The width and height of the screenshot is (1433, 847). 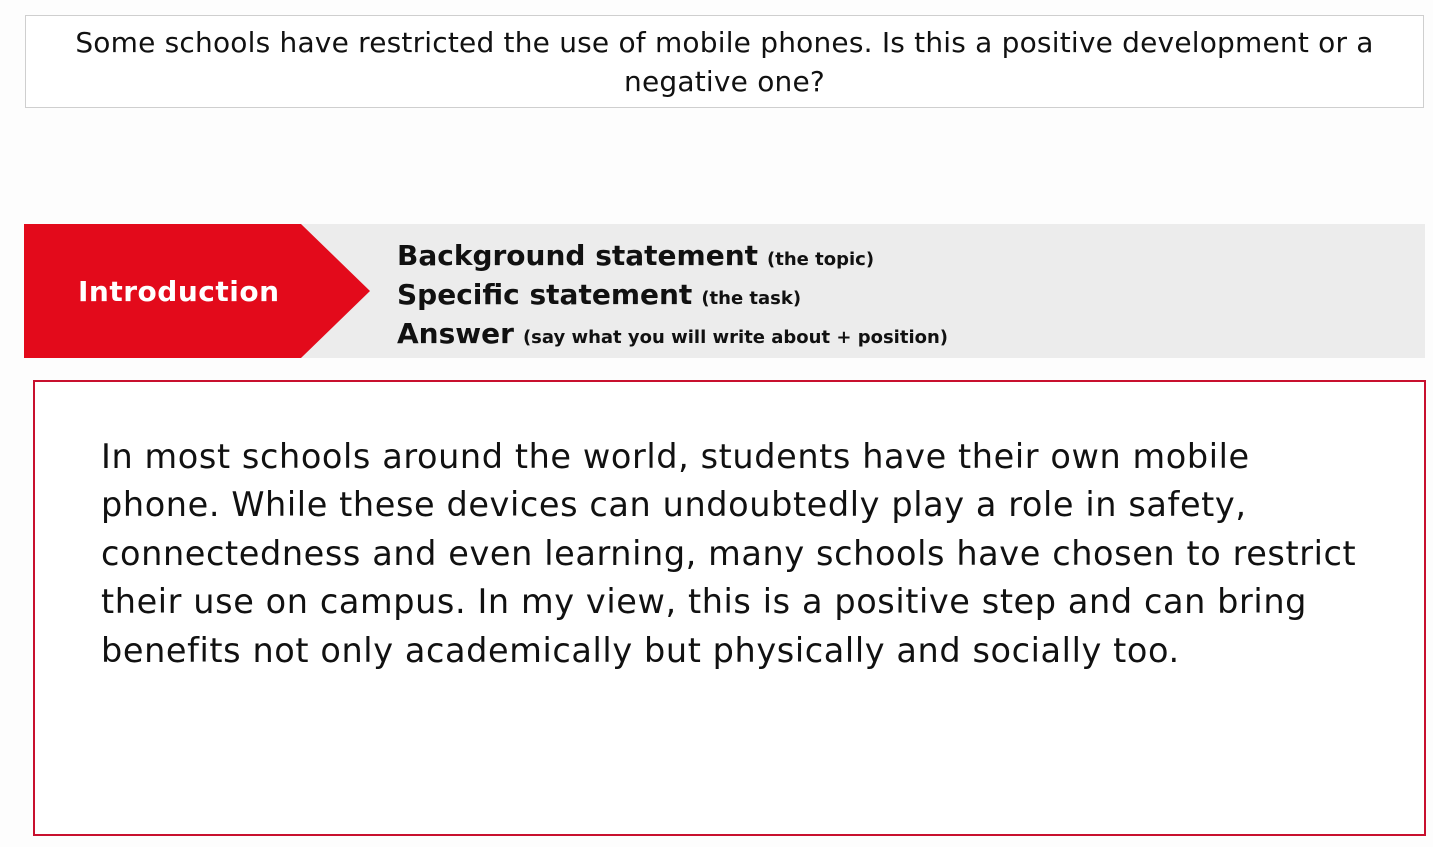 I want to click on structure-item-title: Background statement, so click(x=578, y=255).